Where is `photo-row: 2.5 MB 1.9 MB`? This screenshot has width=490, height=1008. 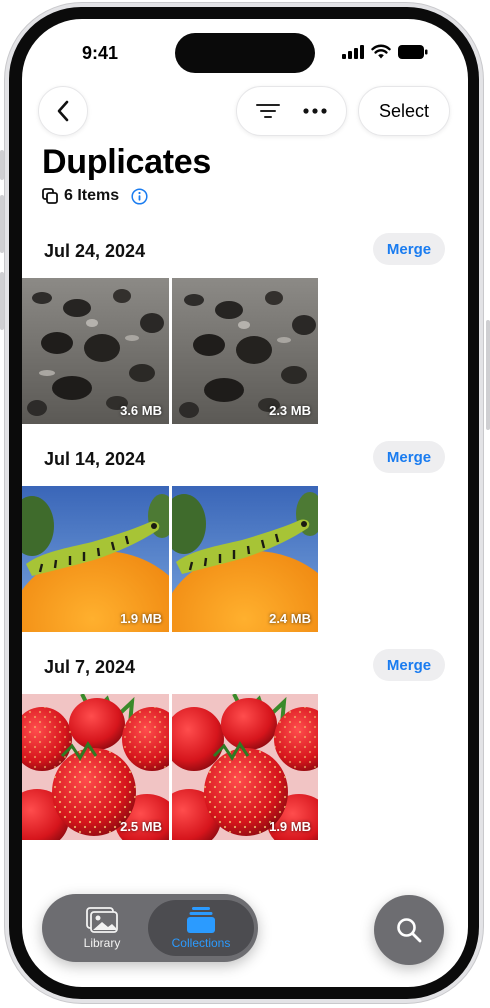
photo-row: 2.5 MB 1.9 MB is located at coordinates (170, 767).